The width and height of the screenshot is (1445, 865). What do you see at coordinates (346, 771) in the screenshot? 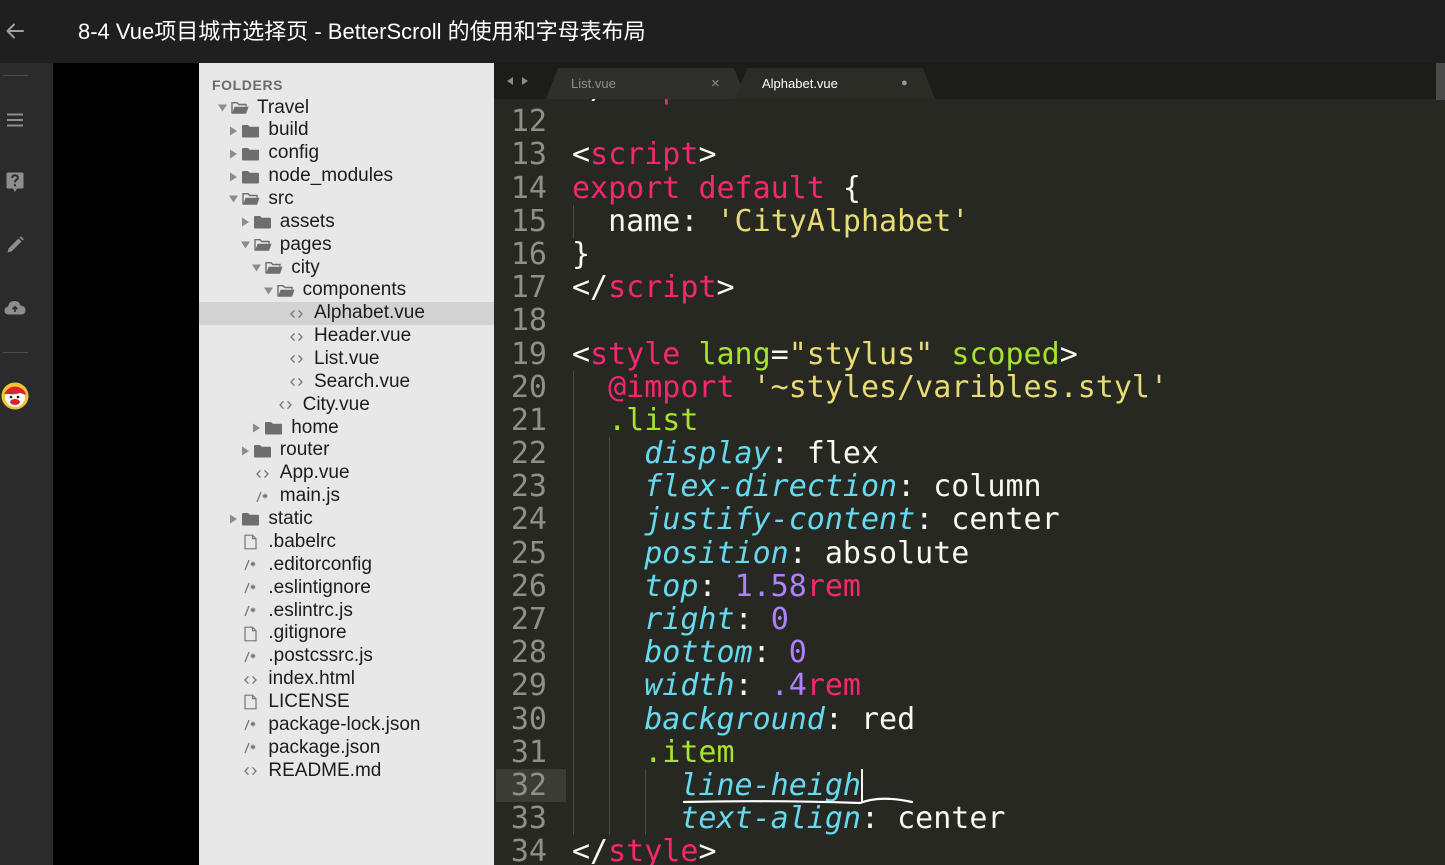
I see `file-row: README.md` at bounding box center [346, 771].